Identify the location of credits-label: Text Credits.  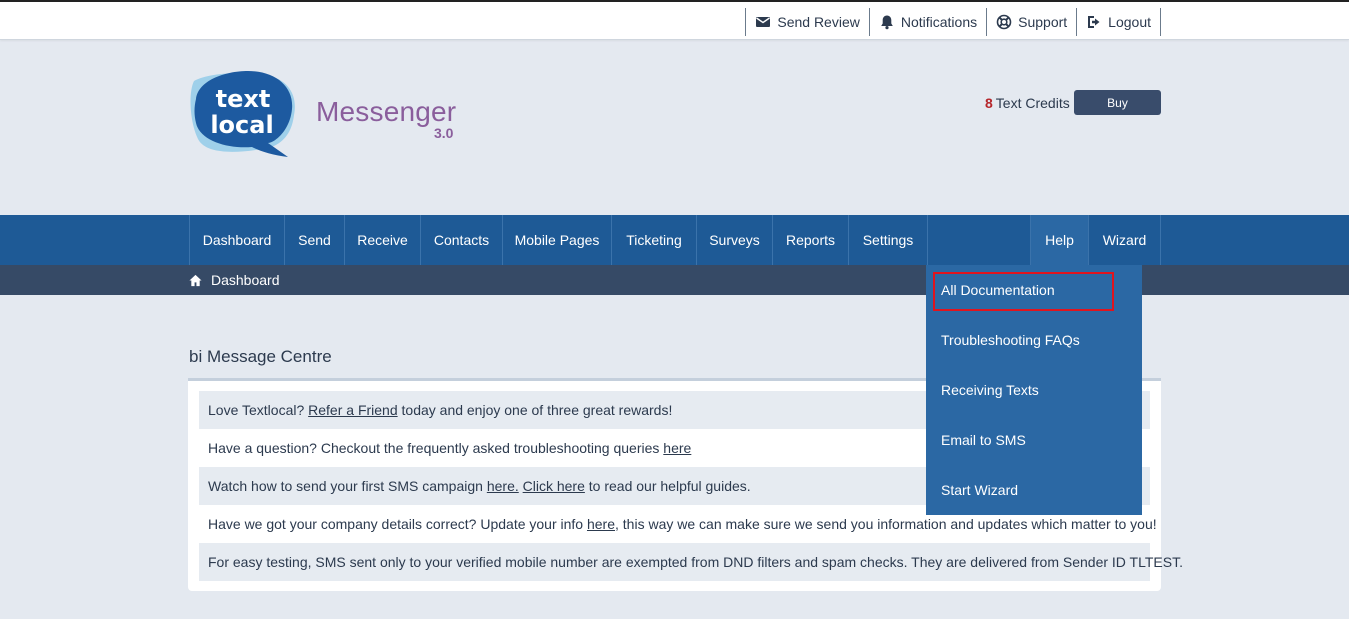
(1032, 103).